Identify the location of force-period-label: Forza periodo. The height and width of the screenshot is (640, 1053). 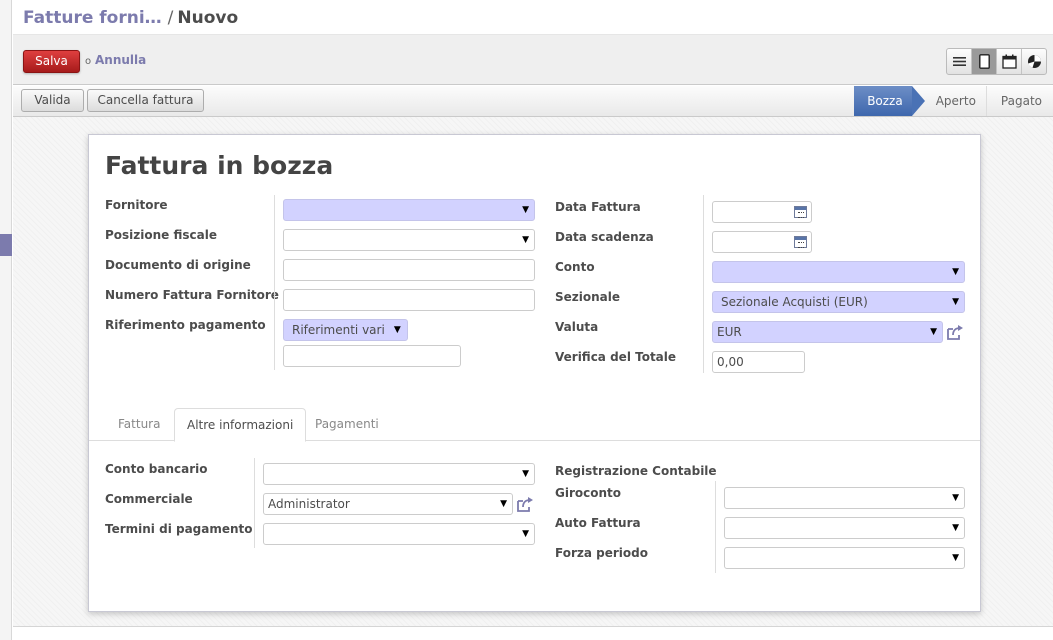
(601, 553).